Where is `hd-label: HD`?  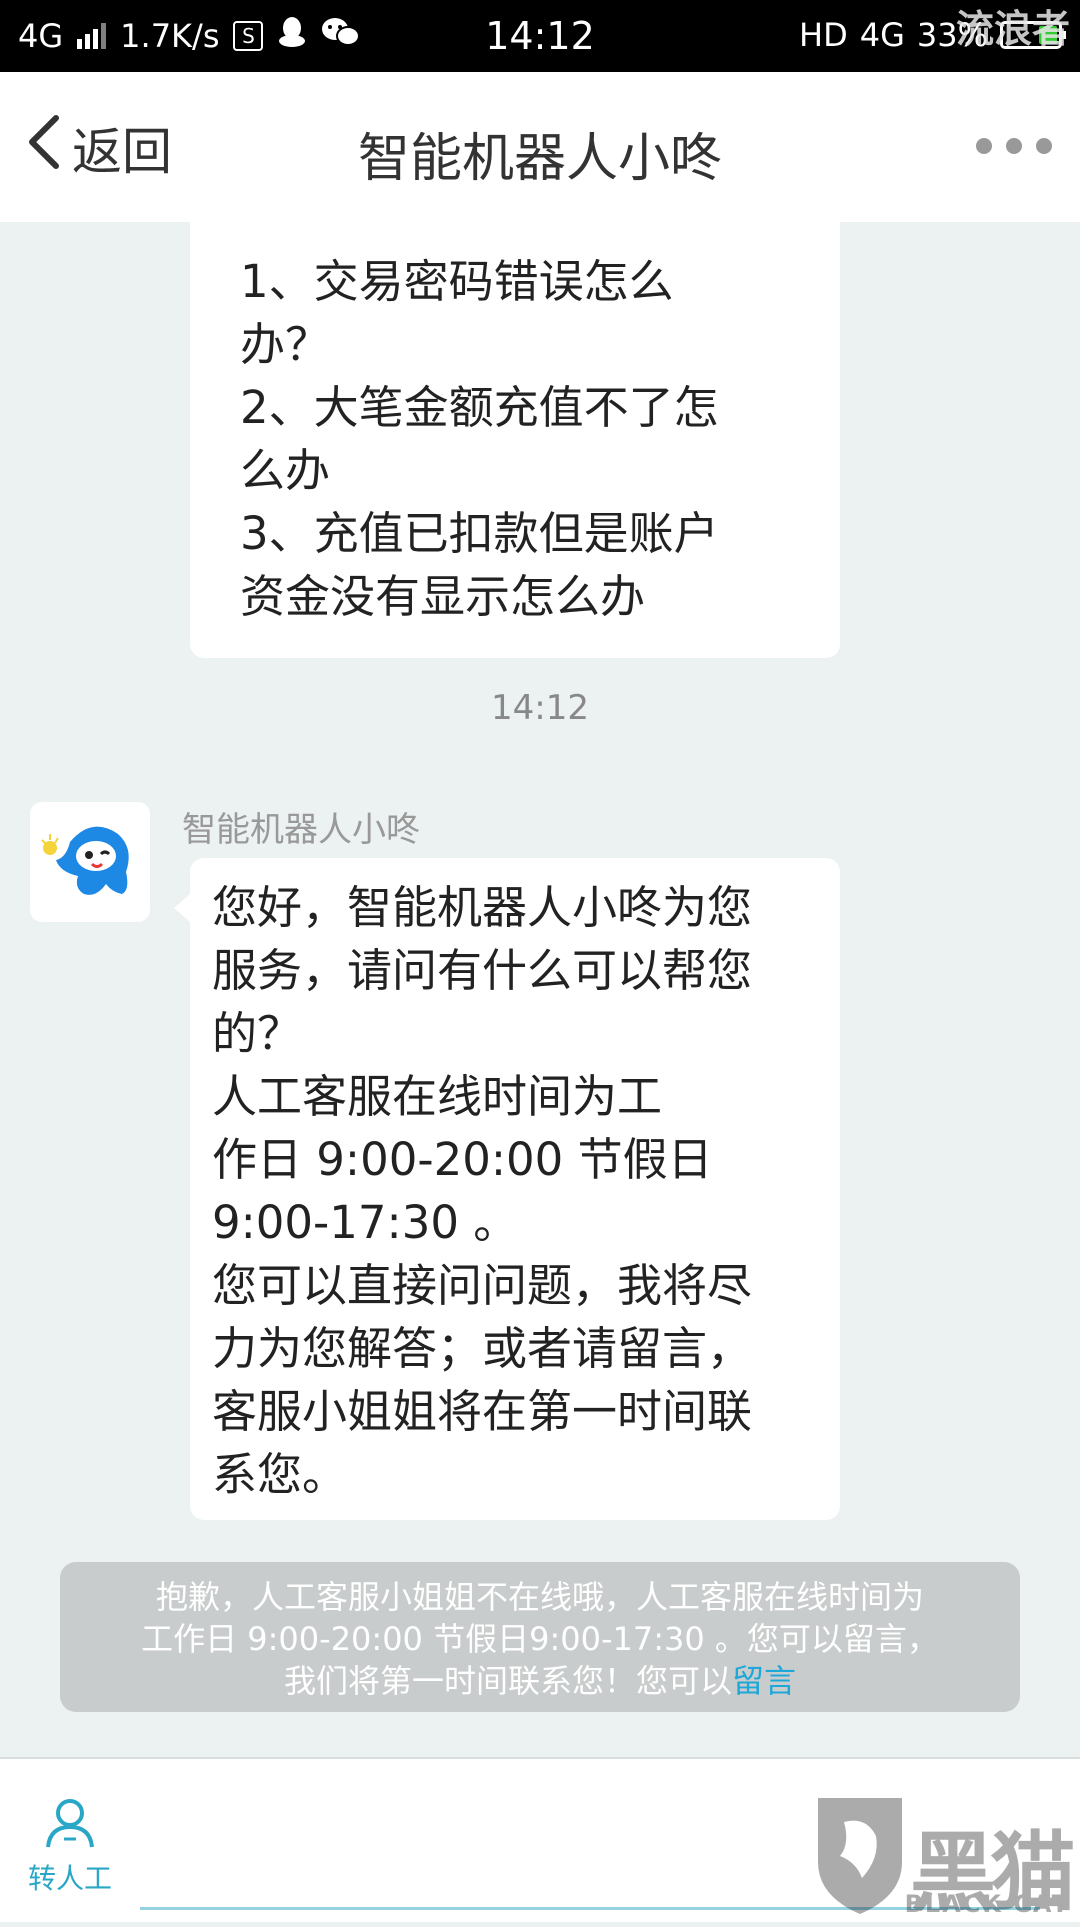
hd-label: HD is located at coordinates (823, 35).